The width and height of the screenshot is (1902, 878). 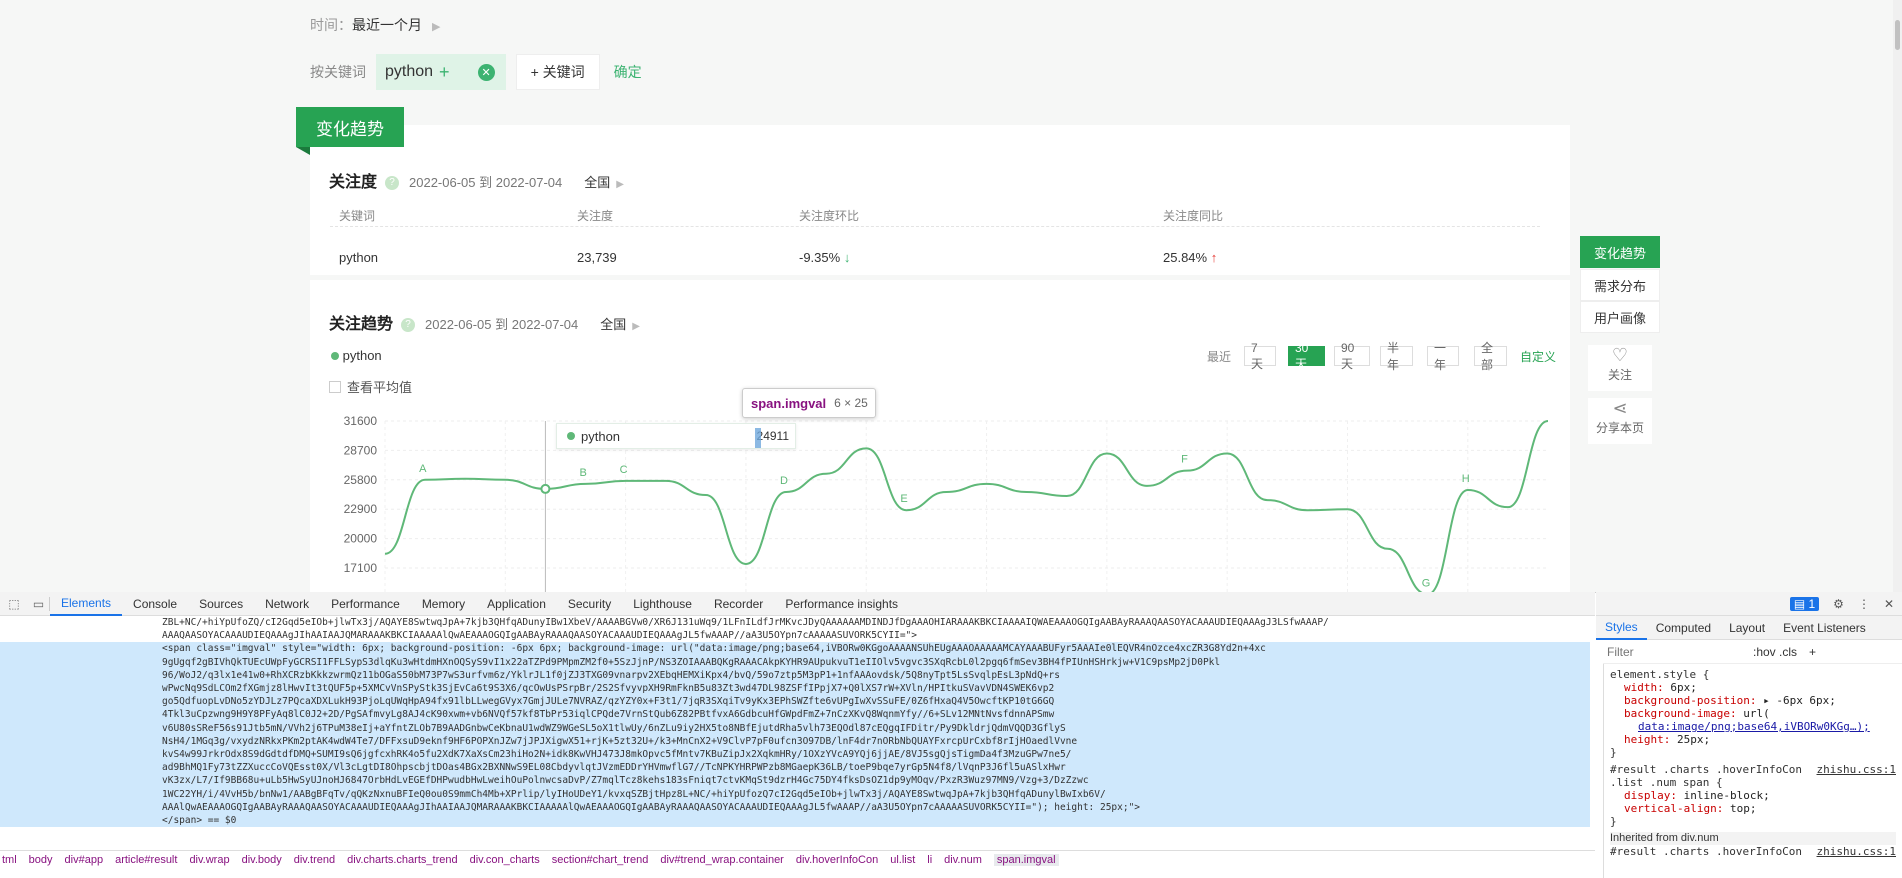 What do you see at coordinates (620, 324) in the screenshot?
I see `trend-region: 全国 ▶` at bounding box center [620, 324].